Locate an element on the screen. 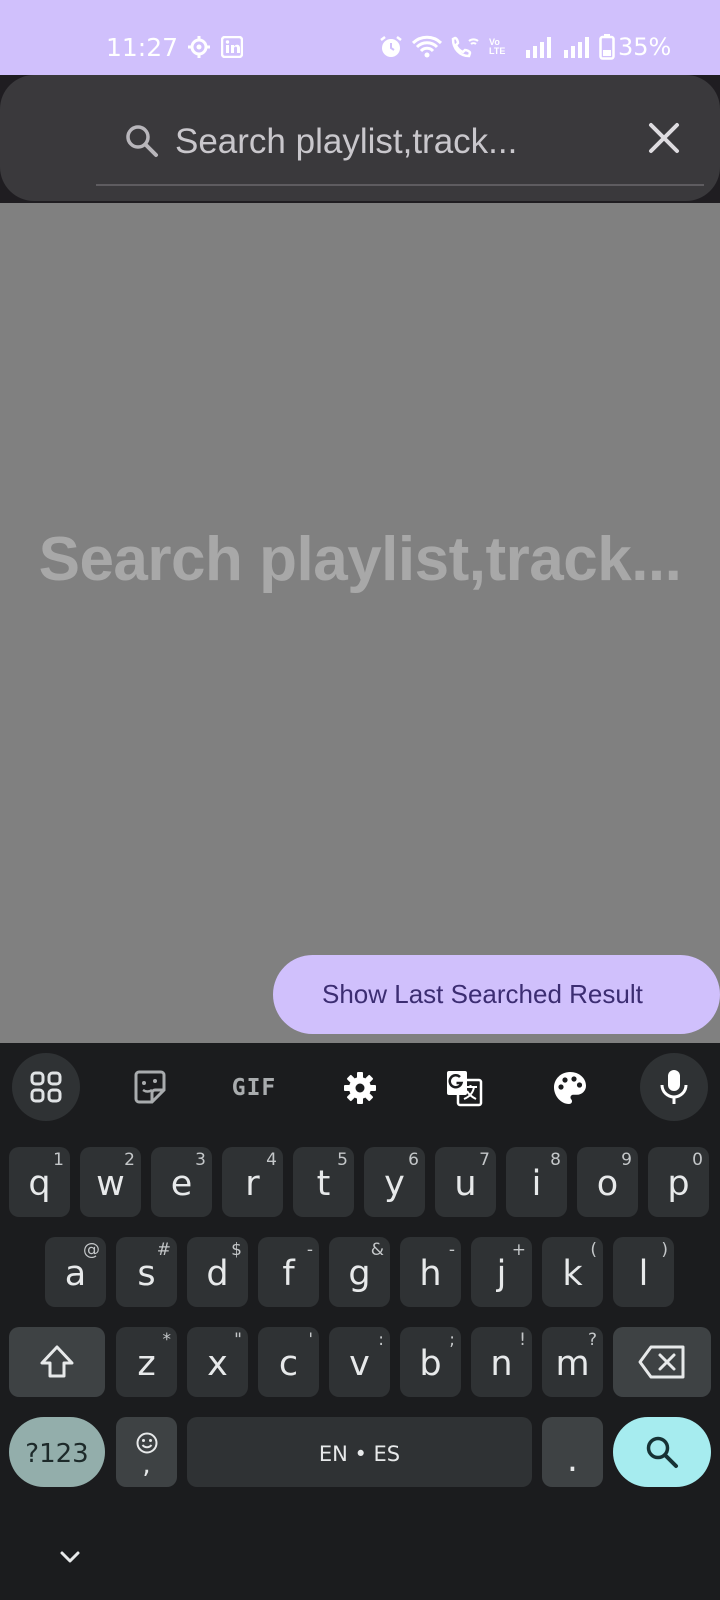  translate-icon is located at coordinates (464, 1088).